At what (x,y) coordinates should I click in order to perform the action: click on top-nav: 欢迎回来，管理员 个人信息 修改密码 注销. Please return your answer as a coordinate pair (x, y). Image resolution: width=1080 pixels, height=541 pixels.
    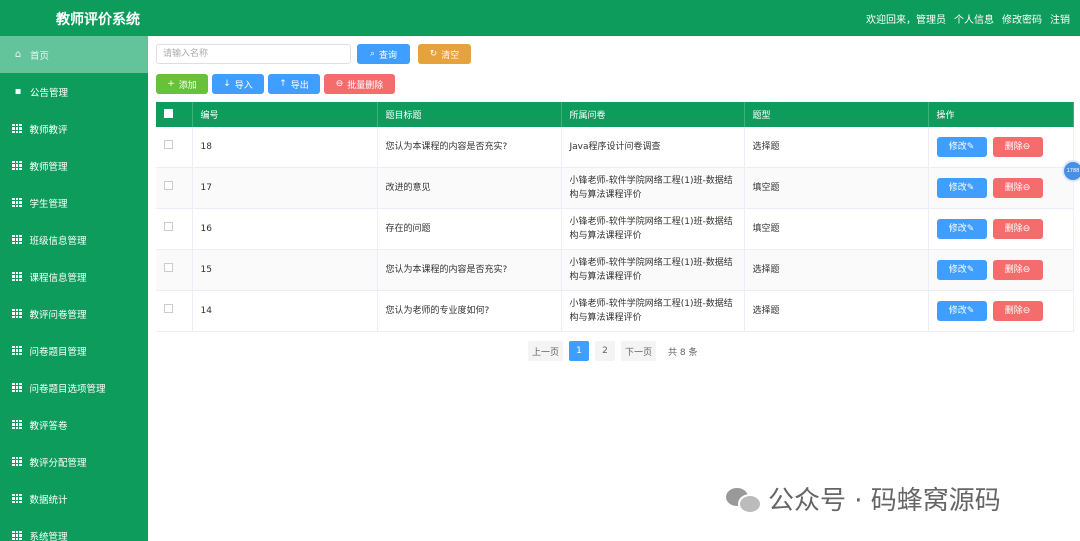
    Looking at the image, I should click on (968, 18).